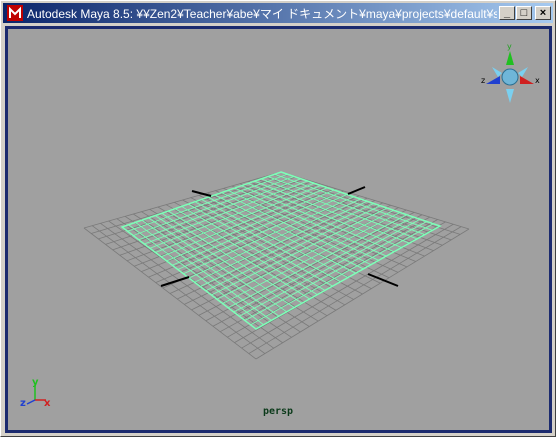 The width and height of the screenshot is (556, 437). What do you see at coordinates (507, 13) in the screenshot?
I see `minimize-button: _` at bounding box center [507, 13].